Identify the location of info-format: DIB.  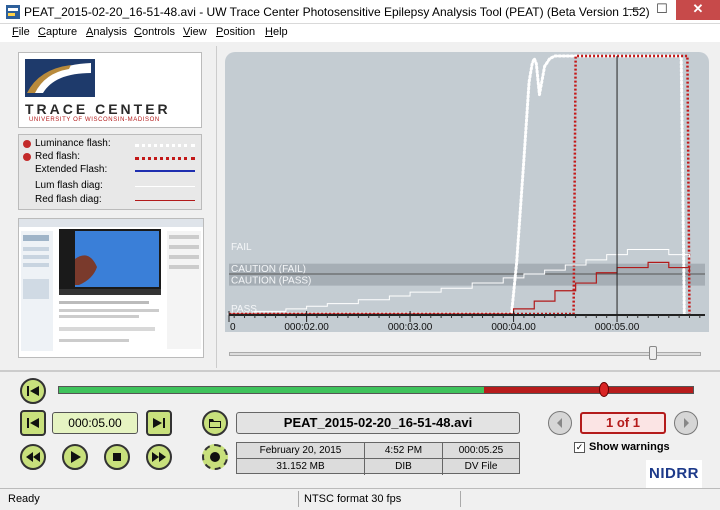
(404, 467).